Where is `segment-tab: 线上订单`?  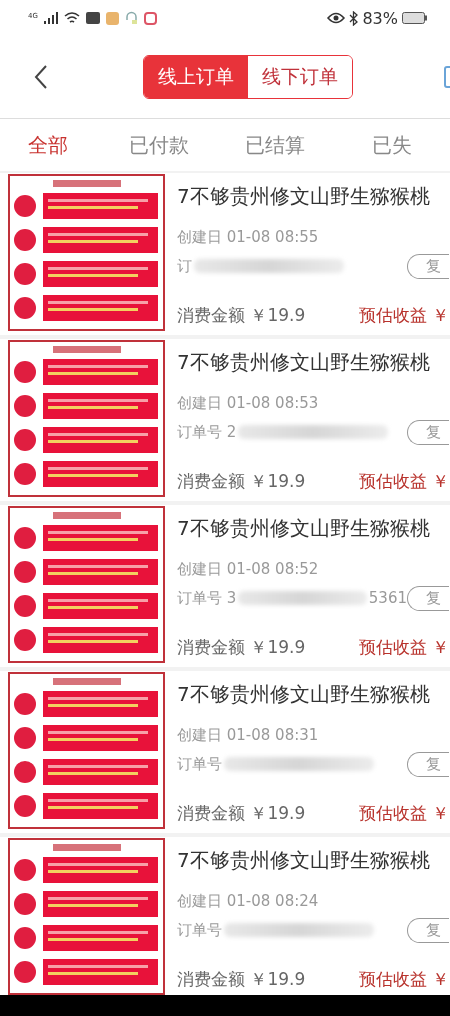
segment-tab: 线上订单 is located at coordinates (196, 77).